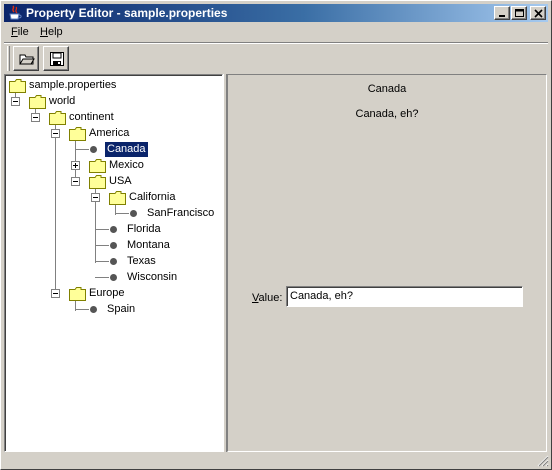 The height and width of the screenshot is (470, 552). I want to click on open-folder-icon, so click(27, 59).